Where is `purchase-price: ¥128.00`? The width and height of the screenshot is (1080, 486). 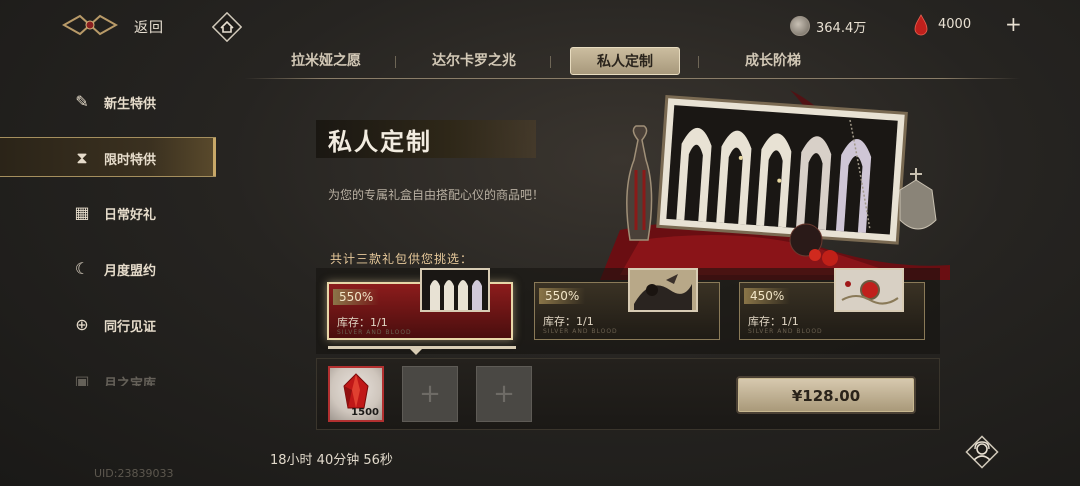 purchase-price: ¥128.00 is located at coordinates (826, 396).